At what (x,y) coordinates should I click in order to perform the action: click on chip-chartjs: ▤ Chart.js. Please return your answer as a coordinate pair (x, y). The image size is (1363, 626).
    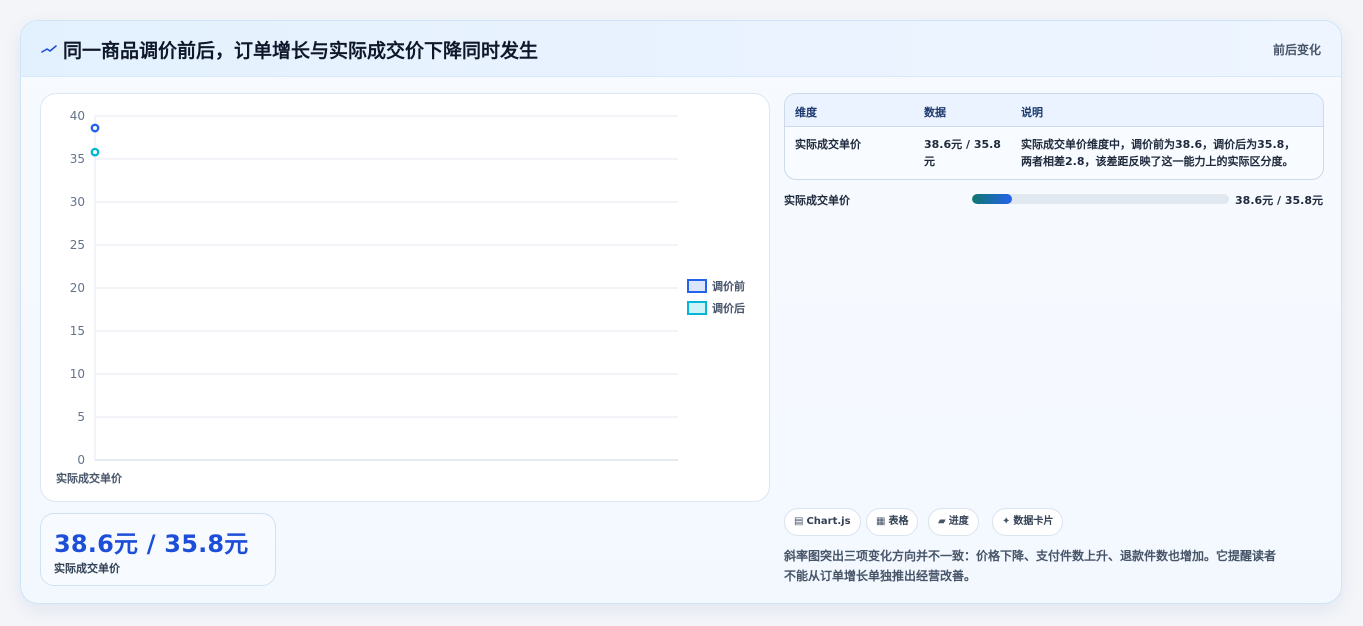
    Looking at the image, I should click on (822, 522).